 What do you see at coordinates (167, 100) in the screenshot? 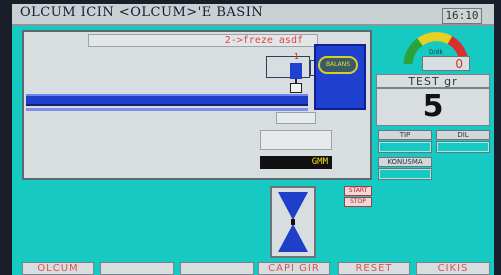
I see `conveyor-belt` at bounding box center [167, 100].